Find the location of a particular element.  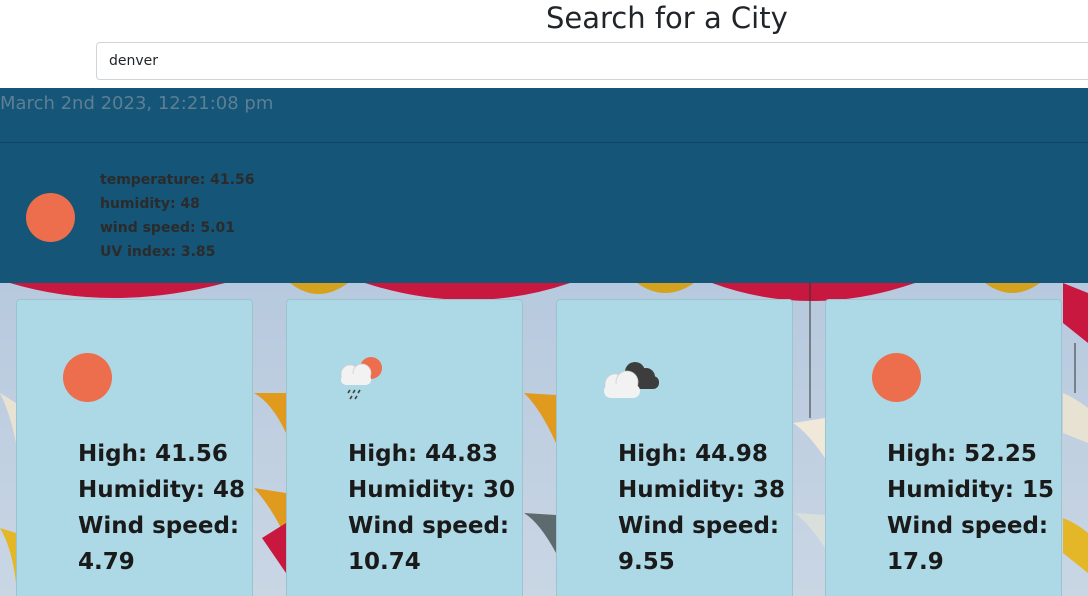

forecast-high: High: 44.98 is located at coordinates (693, 454).